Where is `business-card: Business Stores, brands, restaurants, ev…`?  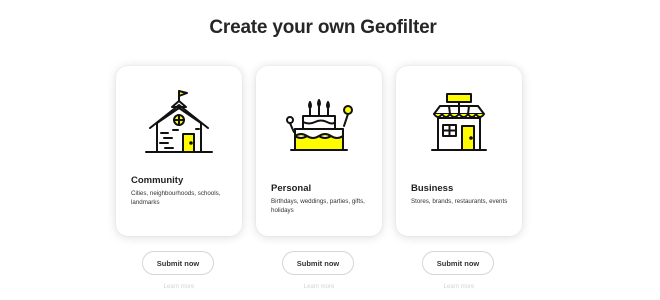
business-card: Business Stores, brands, restaurants, ev… is located at coordinates (459, 151).